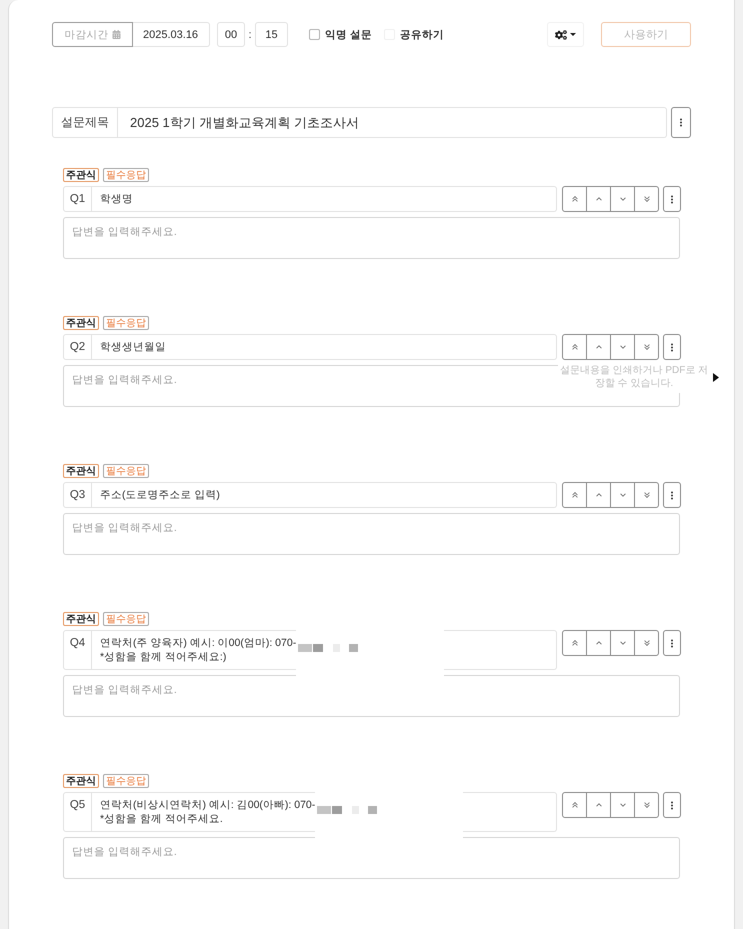 This screenshot has height=929, width=743. I want to click on question-text: 학생생년월일, so click(133, 347).